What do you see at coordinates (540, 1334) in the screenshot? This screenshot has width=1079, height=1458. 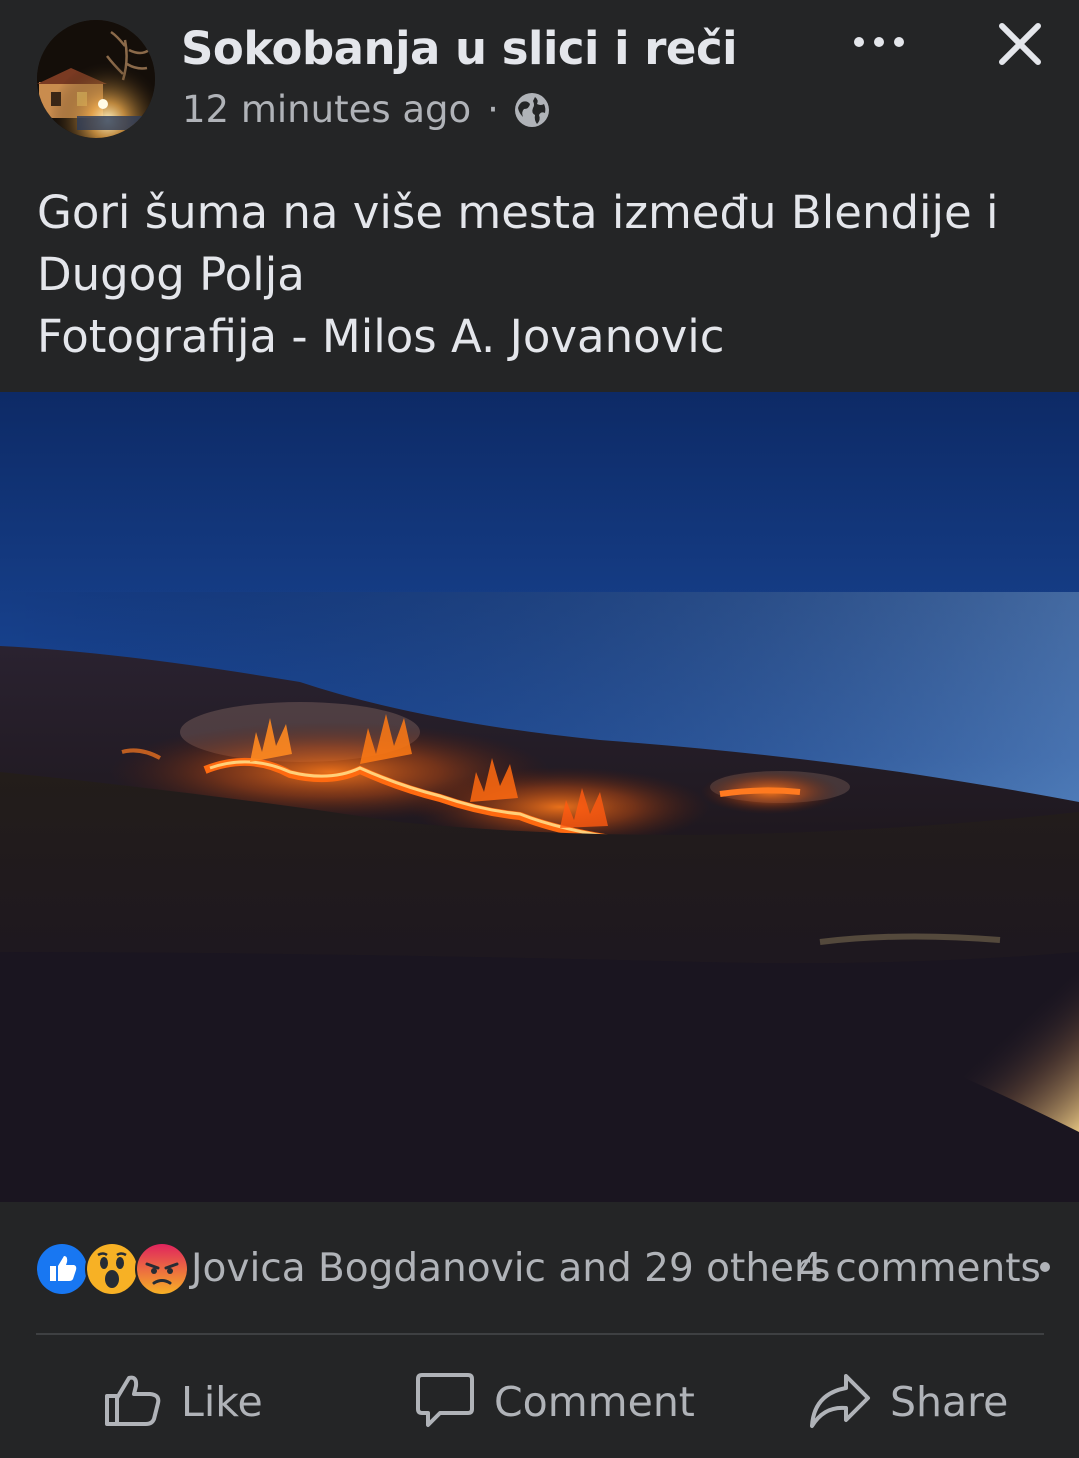 I see `divider` at bounding box center [540, 1334].